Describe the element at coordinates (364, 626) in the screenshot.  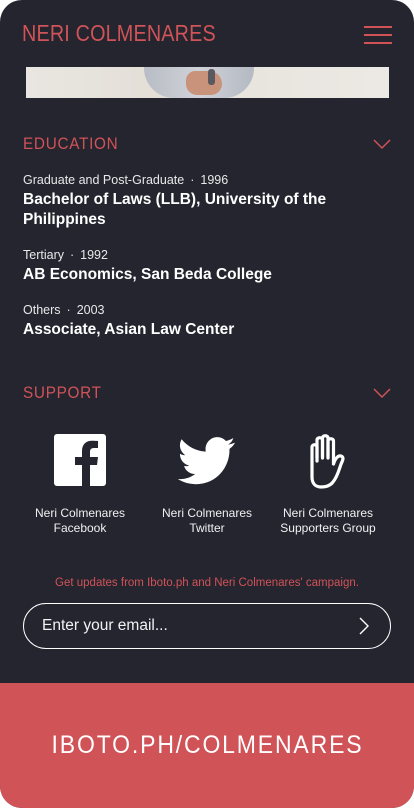
I see `chevron-right-icon` at that location.